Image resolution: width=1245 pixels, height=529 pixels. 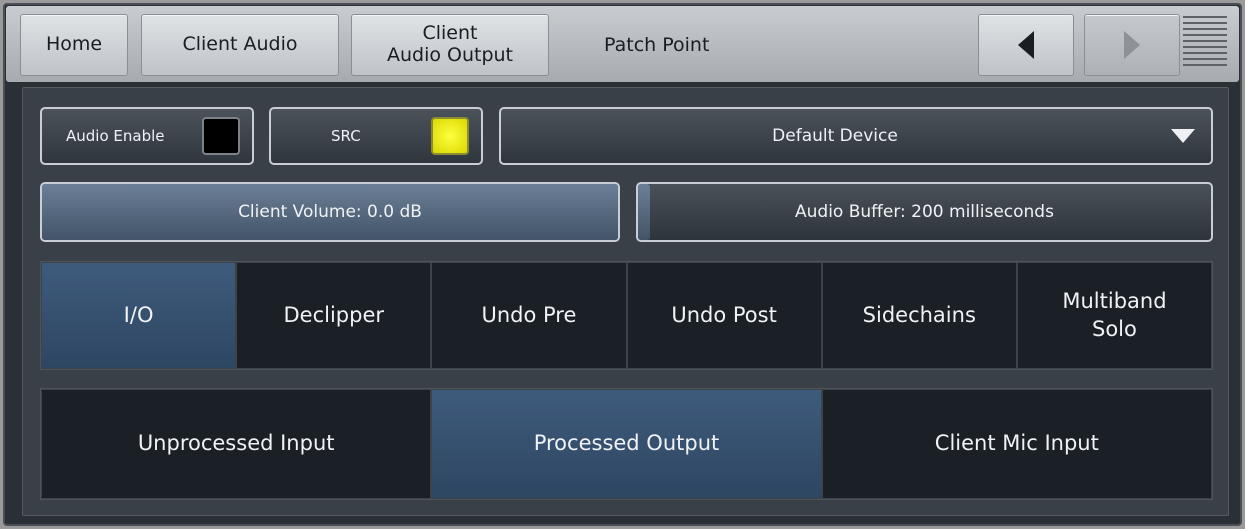 I want to click on tab-multiband-solo-label: Multiband Solo, so click(x=1114, y=315).